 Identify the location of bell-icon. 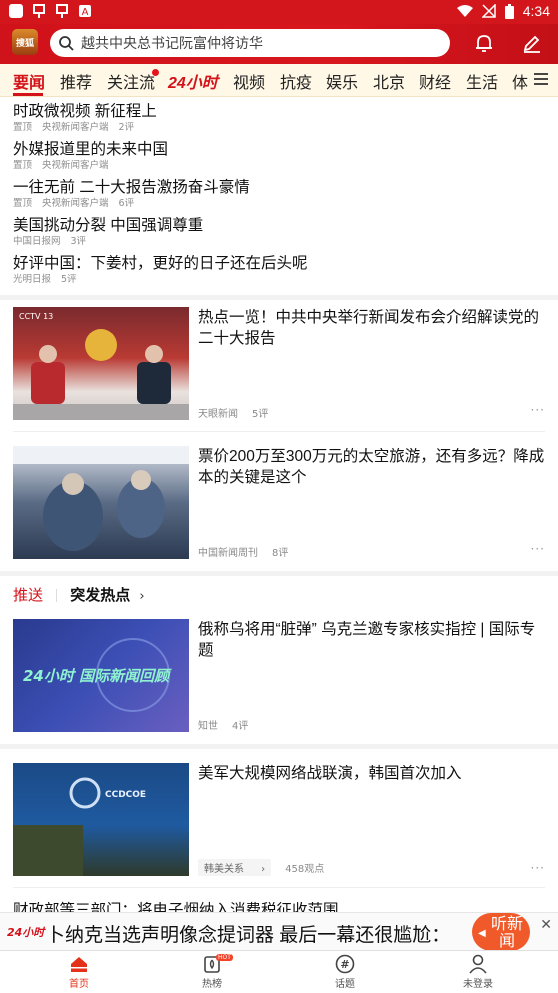
(484, 43).